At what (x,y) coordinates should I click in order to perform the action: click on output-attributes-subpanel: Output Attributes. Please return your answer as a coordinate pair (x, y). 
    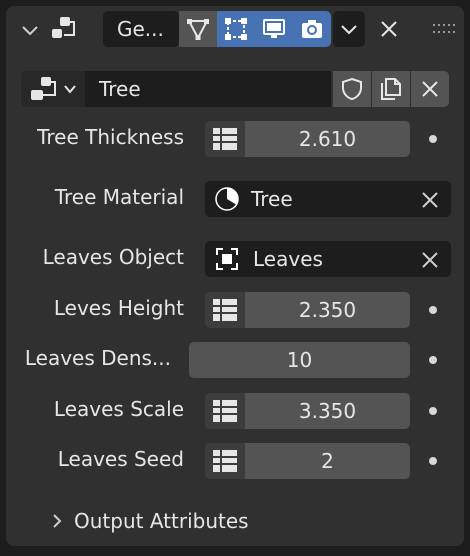
    Looking at the image, I should click on (200, 521).